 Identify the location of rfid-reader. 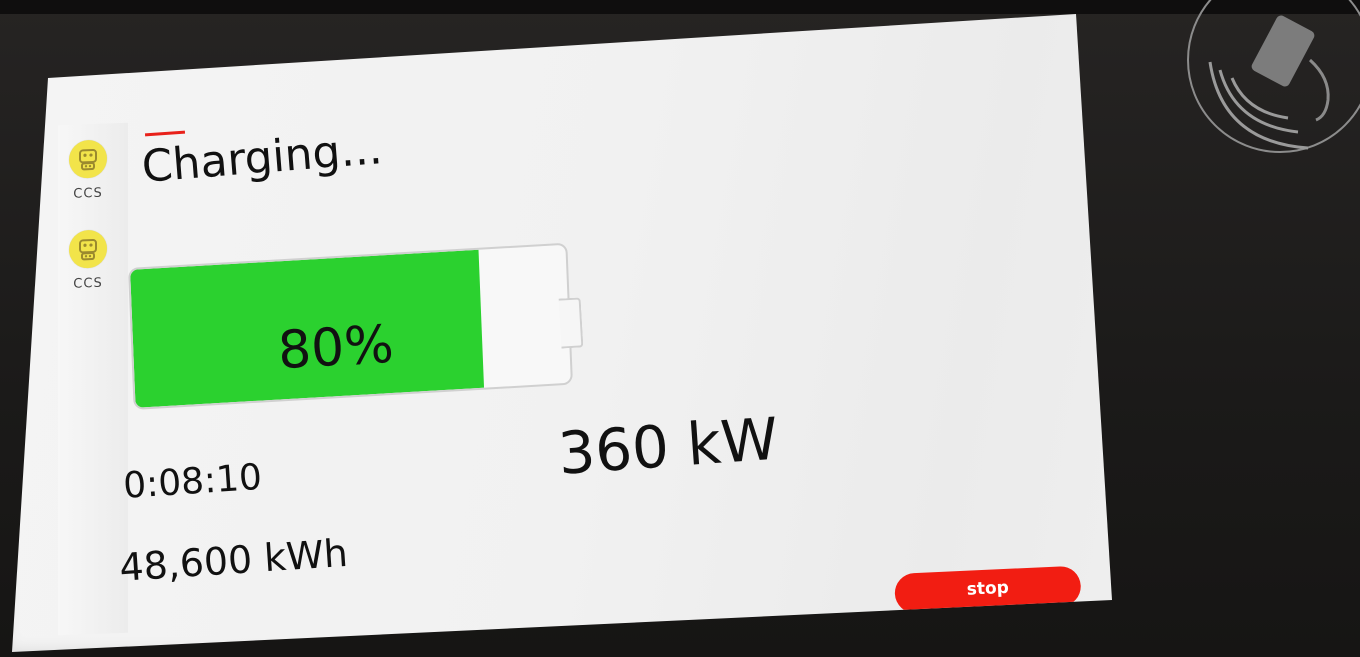
(1270, 80).